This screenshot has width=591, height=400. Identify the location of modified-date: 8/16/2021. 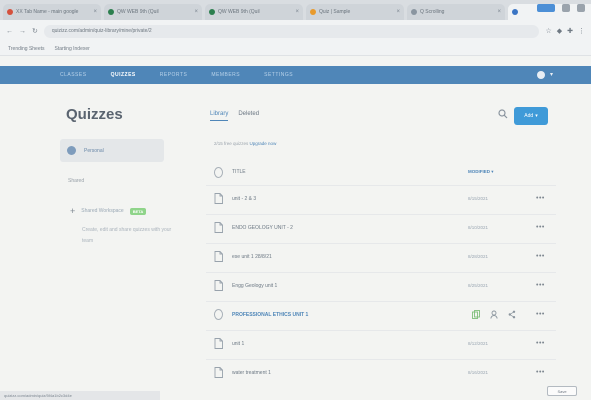
(478, 372).